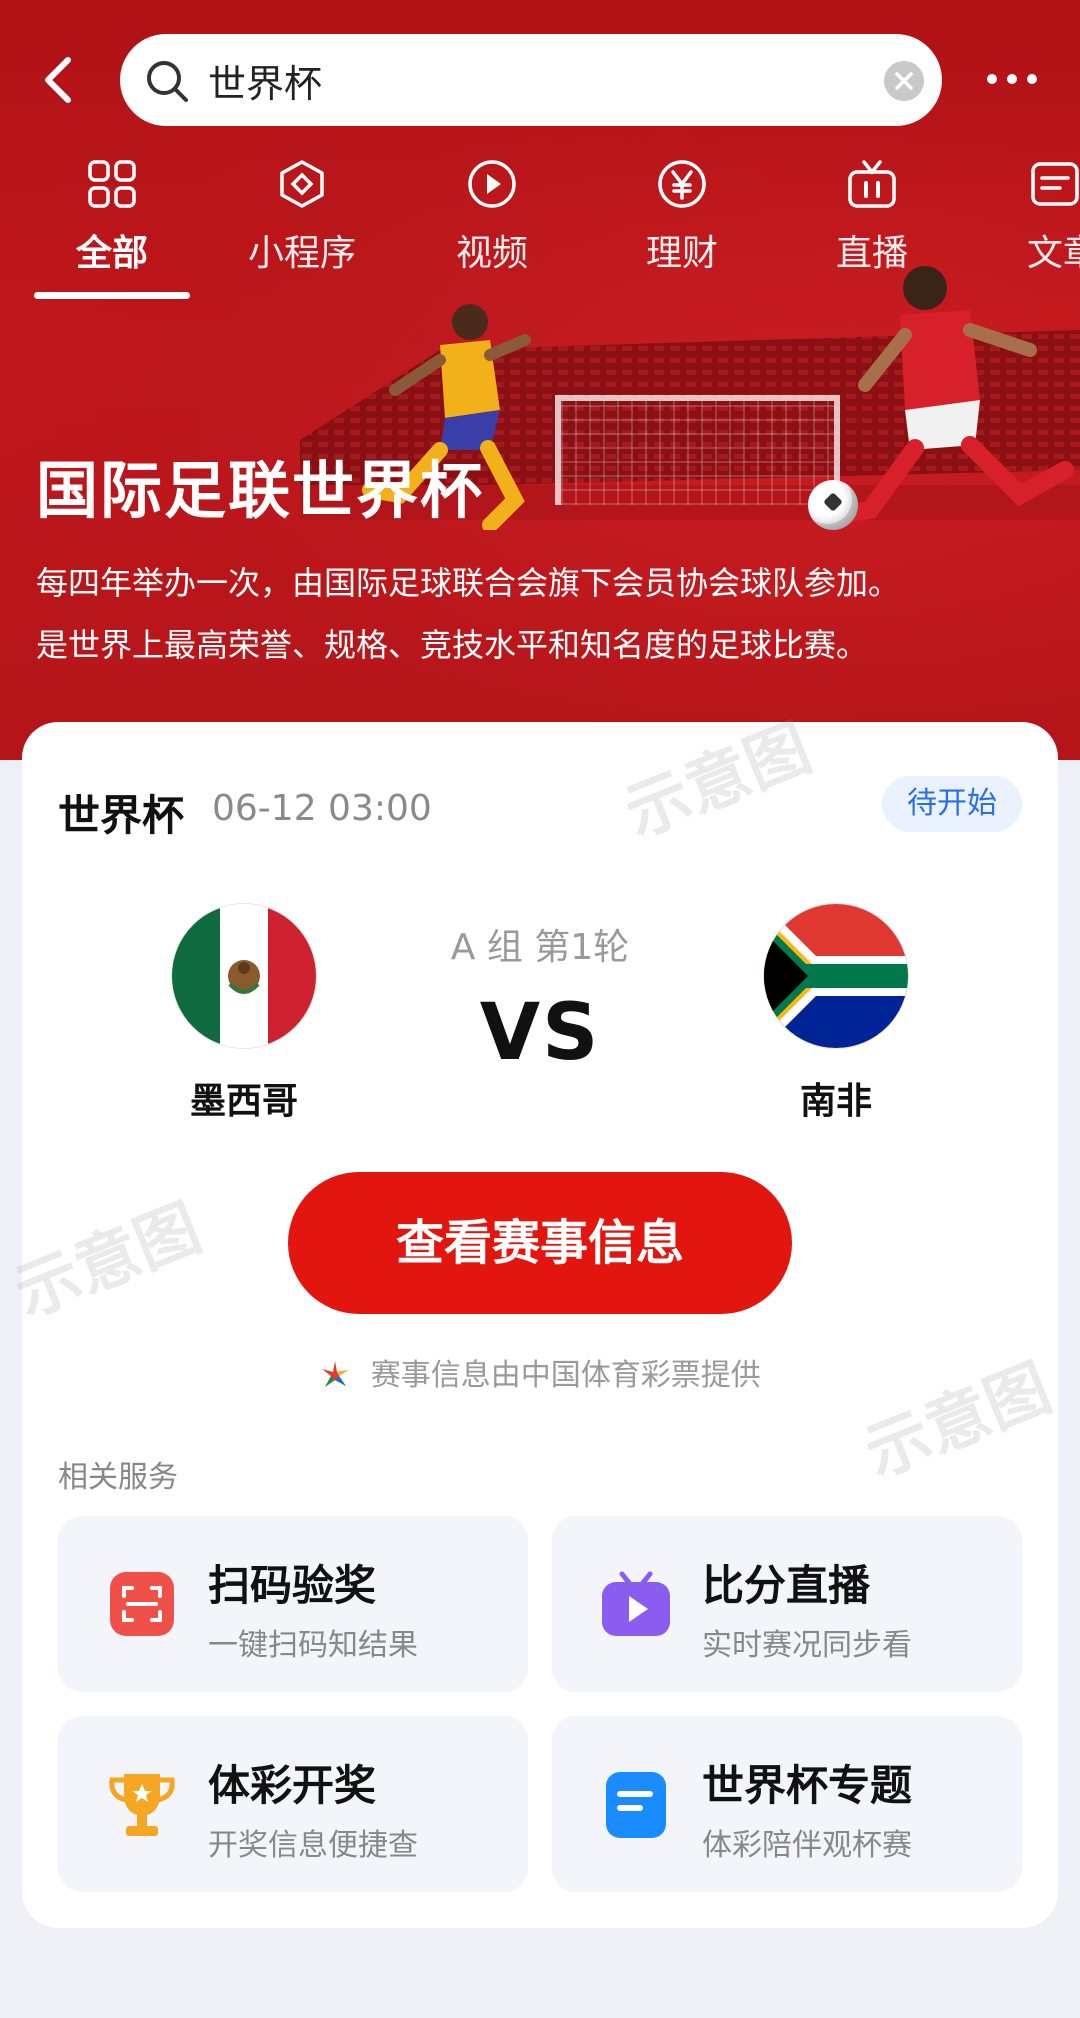  I want to click on service-subtitle: 一键扫码知结果, so click(313, 1645).